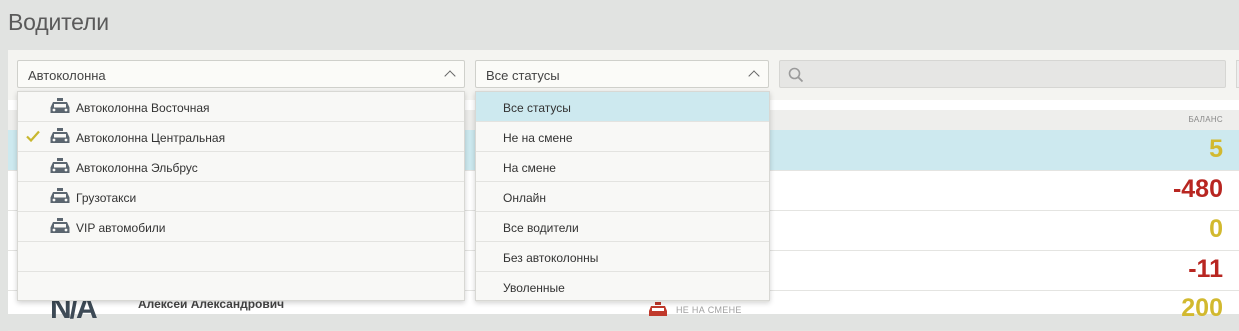 The width and height of the screenshot is (1239, 331). I want to click on status-option-label: На смене, so click(529, 168).